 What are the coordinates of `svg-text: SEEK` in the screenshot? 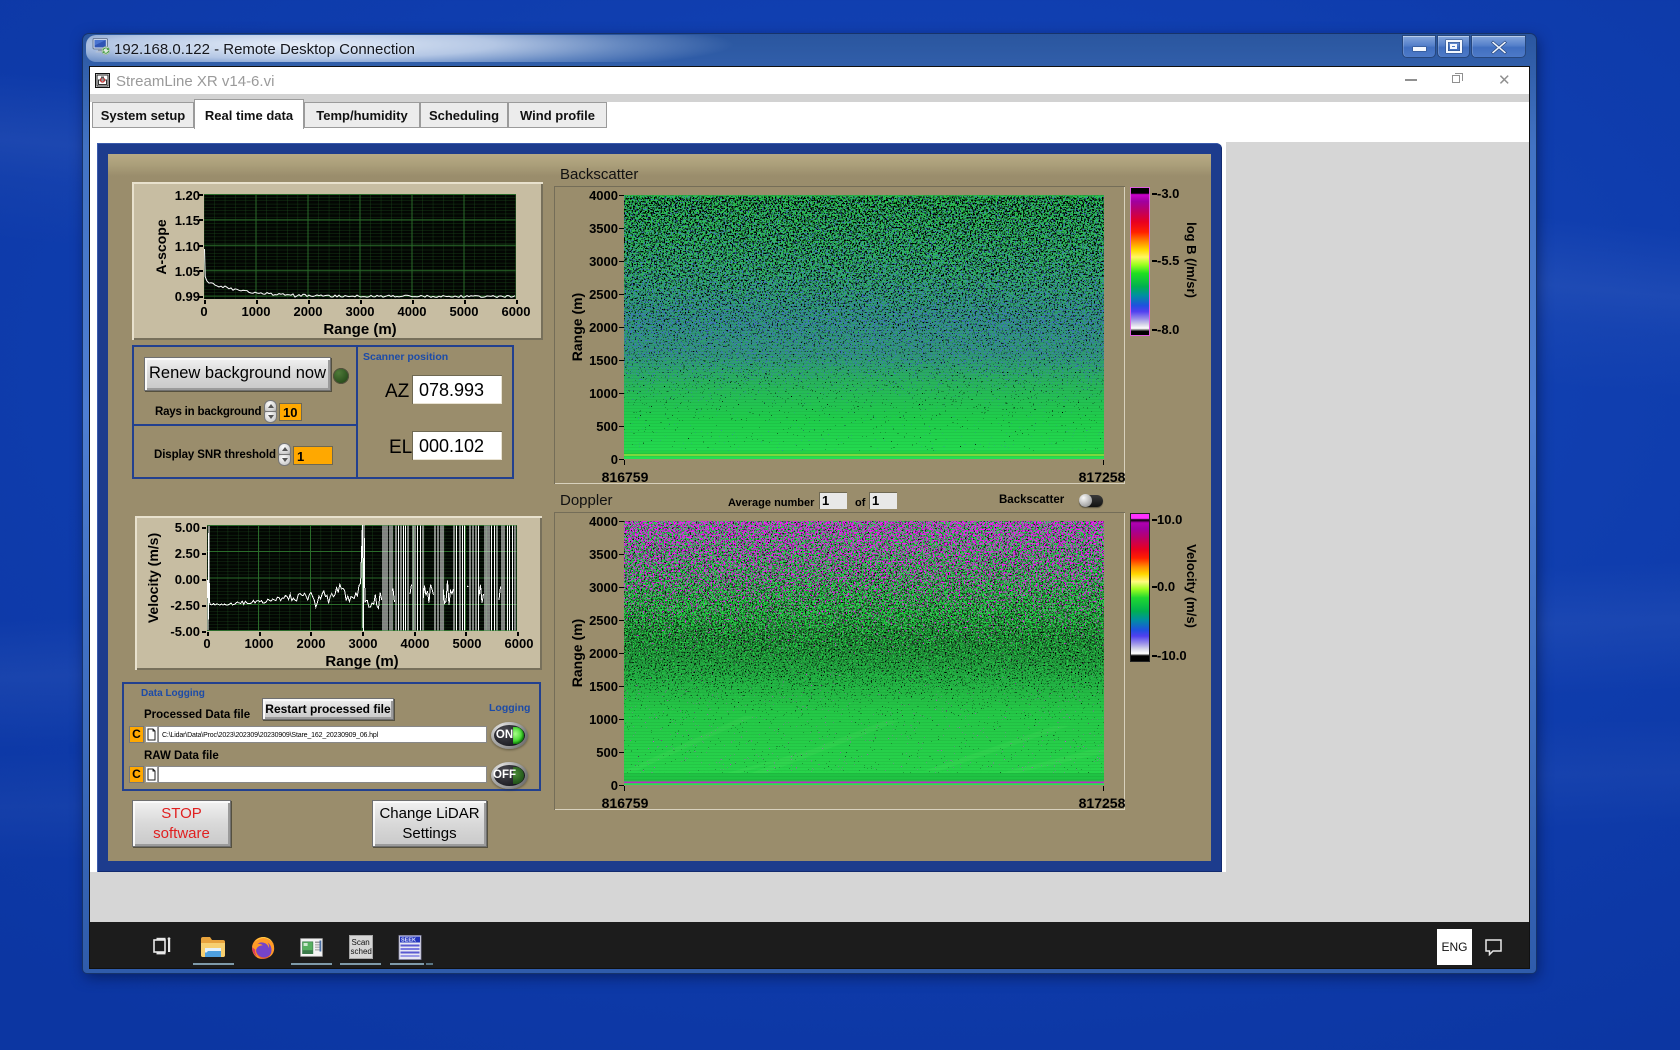 It's located at (408, 941).